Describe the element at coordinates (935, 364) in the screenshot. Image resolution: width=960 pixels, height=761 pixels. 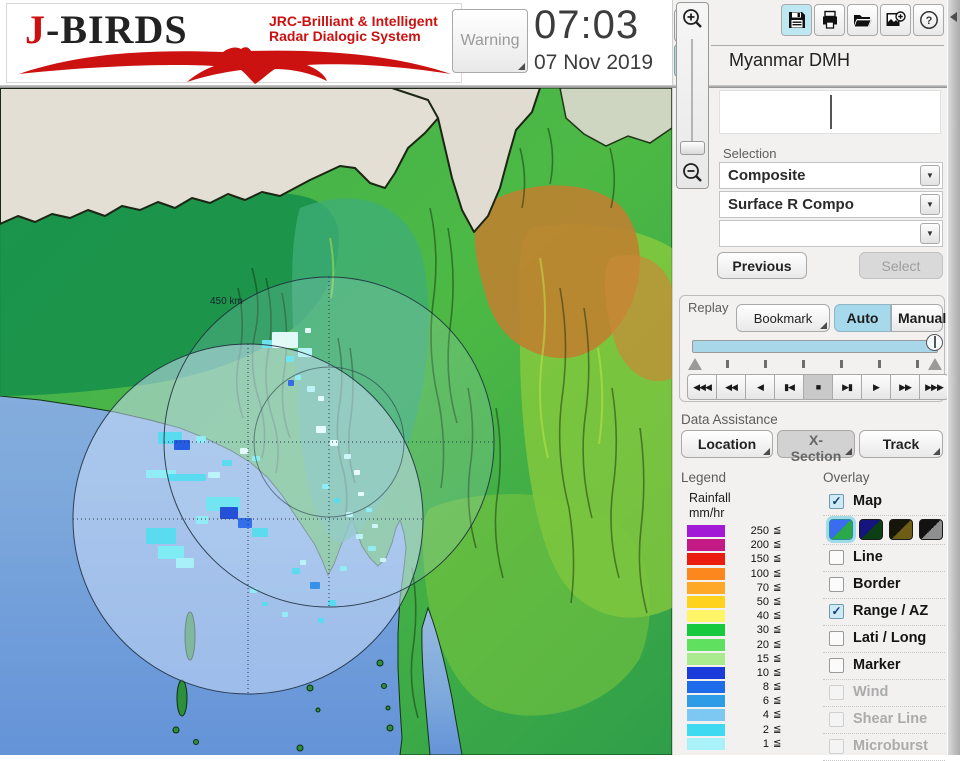
I see `range-end-marker` at that location.